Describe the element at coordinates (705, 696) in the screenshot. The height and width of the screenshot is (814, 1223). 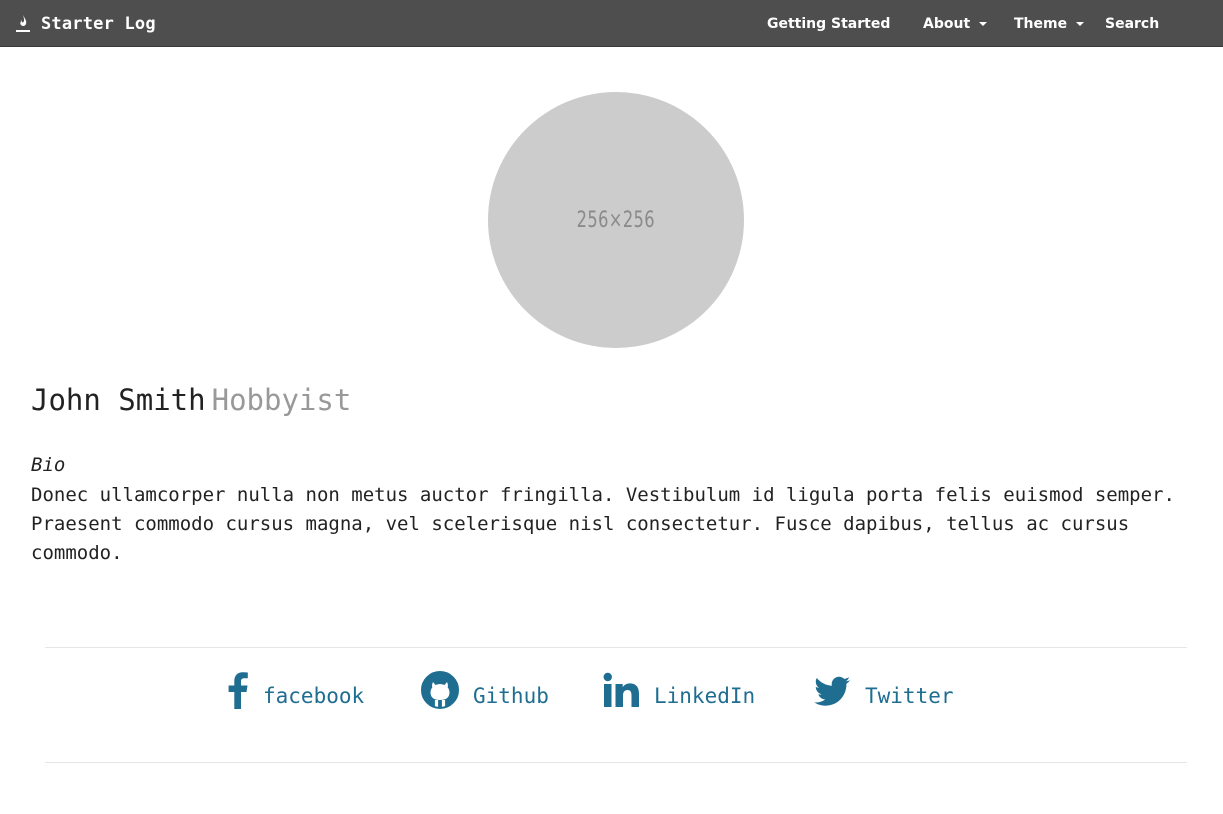
I see `social-label-linkedin: LinkedIn` at that location.